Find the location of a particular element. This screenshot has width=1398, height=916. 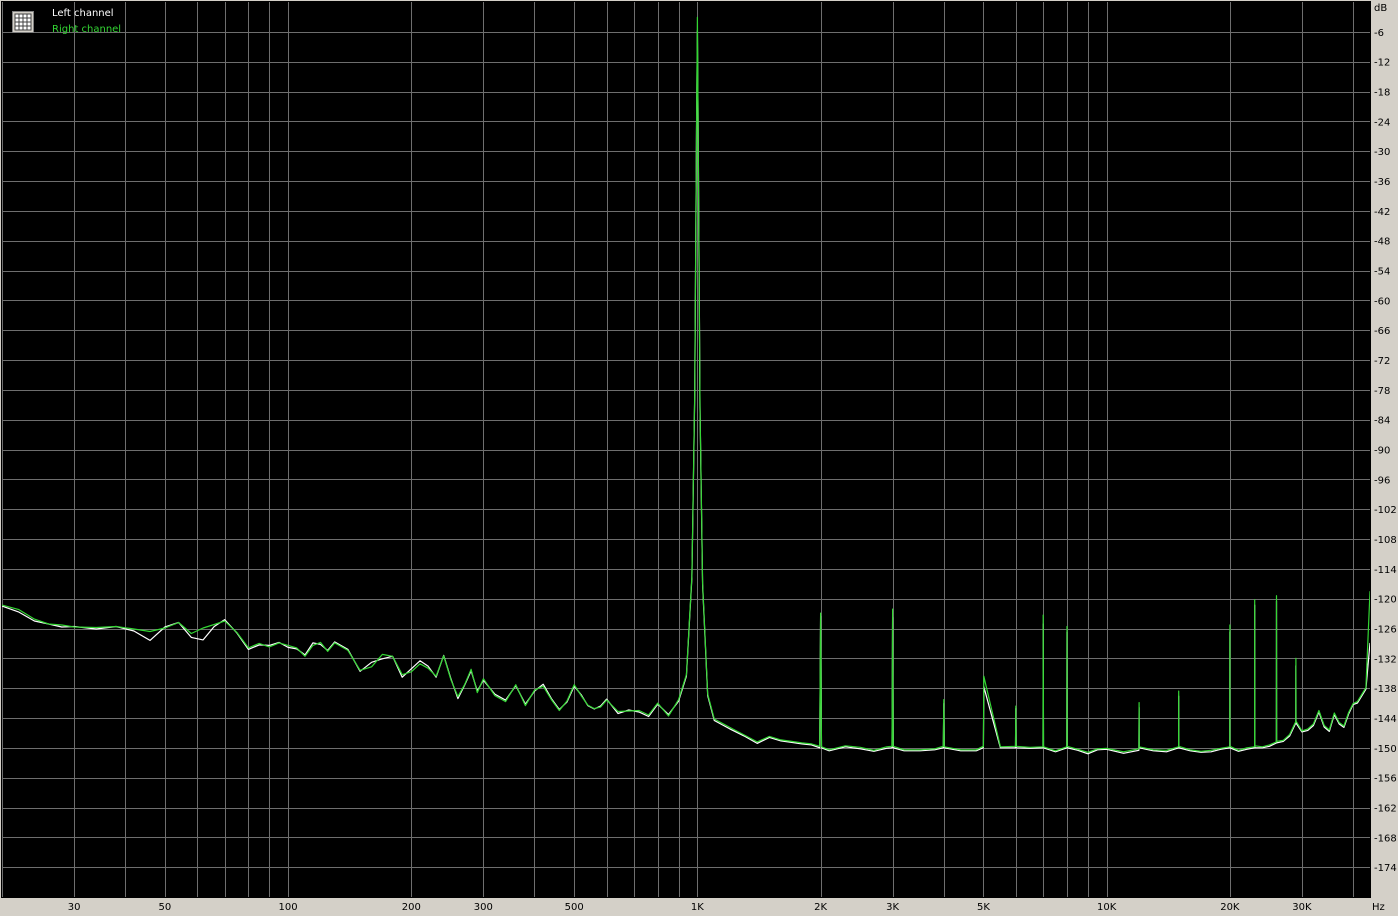

y-tick-label: -30 is located at coordinates (1382, 152).